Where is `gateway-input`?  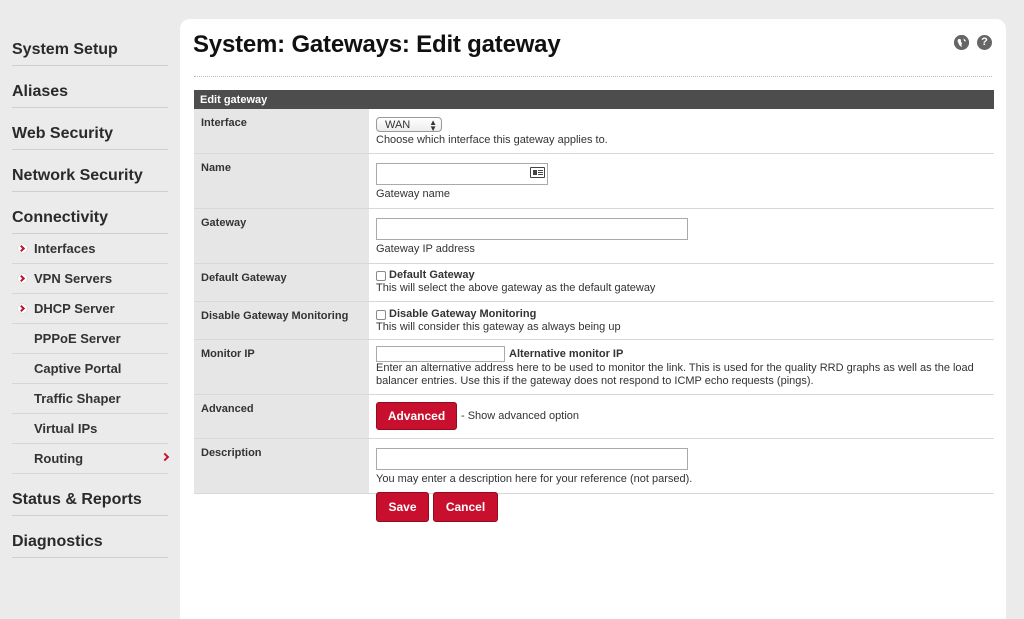
gateway-input is located at coordinates (532, 229).